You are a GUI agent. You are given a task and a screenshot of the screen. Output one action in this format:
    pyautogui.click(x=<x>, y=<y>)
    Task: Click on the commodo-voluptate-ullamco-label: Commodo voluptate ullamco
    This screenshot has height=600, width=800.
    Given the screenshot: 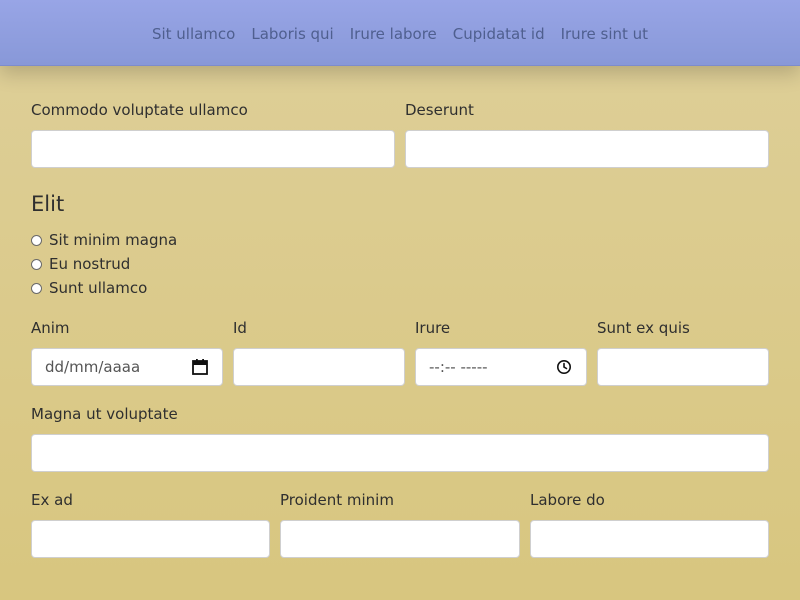 What is the action you would take?
    pyautogui.click(x=139, y=110)
    